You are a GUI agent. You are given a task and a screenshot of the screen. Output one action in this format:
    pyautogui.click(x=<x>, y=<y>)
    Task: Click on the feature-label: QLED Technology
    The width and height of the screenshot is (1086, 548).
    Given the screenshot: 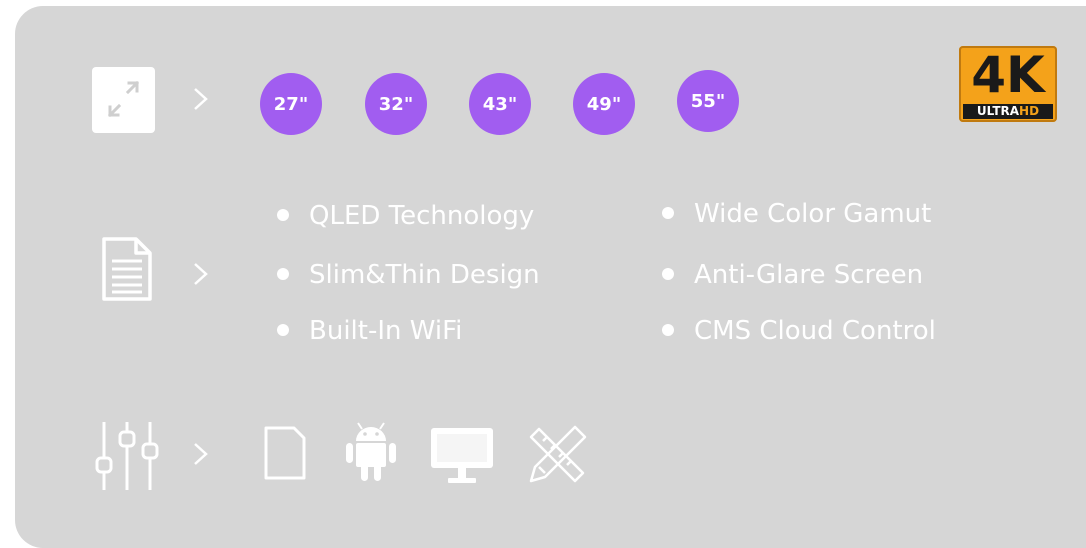 What is the action you would take?
    pyautogui.click(x=422, y=216)
    